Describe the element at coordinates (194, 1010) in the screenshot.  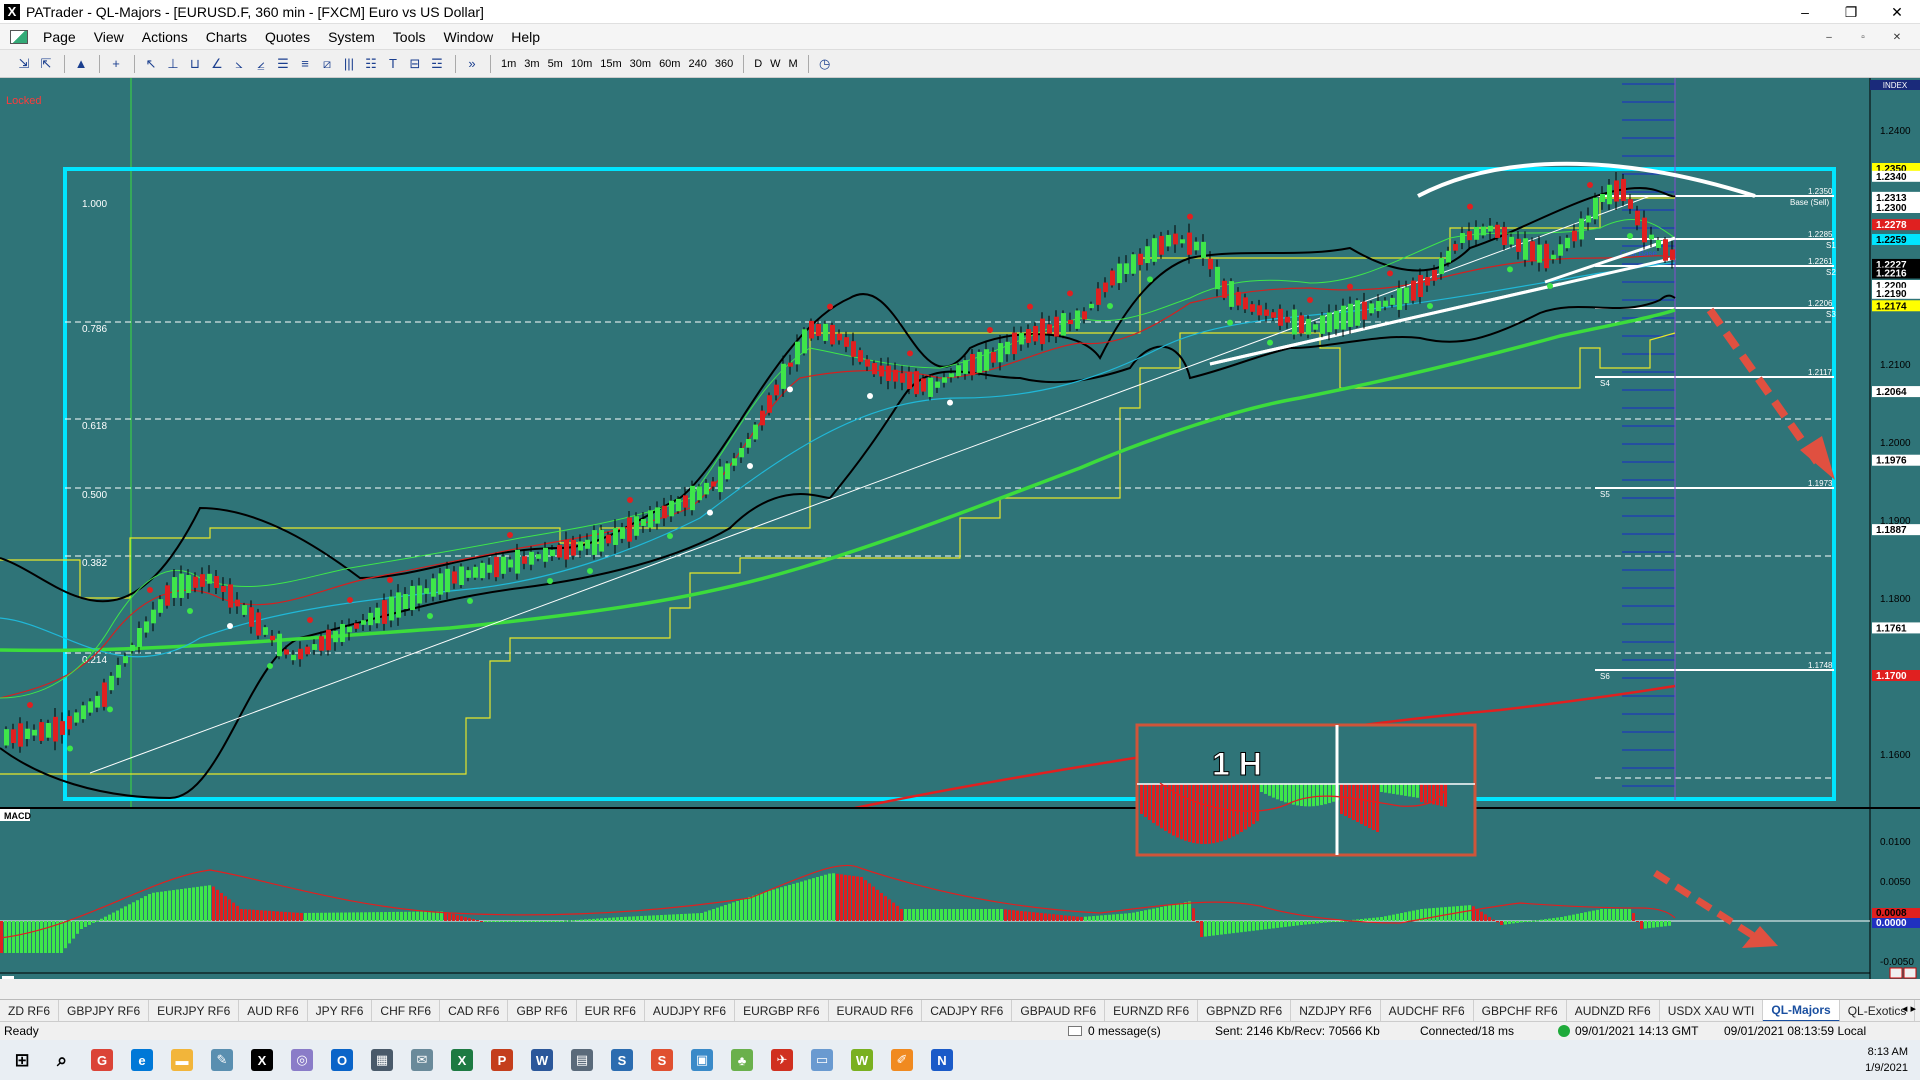
I see `tab-eurjpy-rf6: EURJPY RF6` at that location.